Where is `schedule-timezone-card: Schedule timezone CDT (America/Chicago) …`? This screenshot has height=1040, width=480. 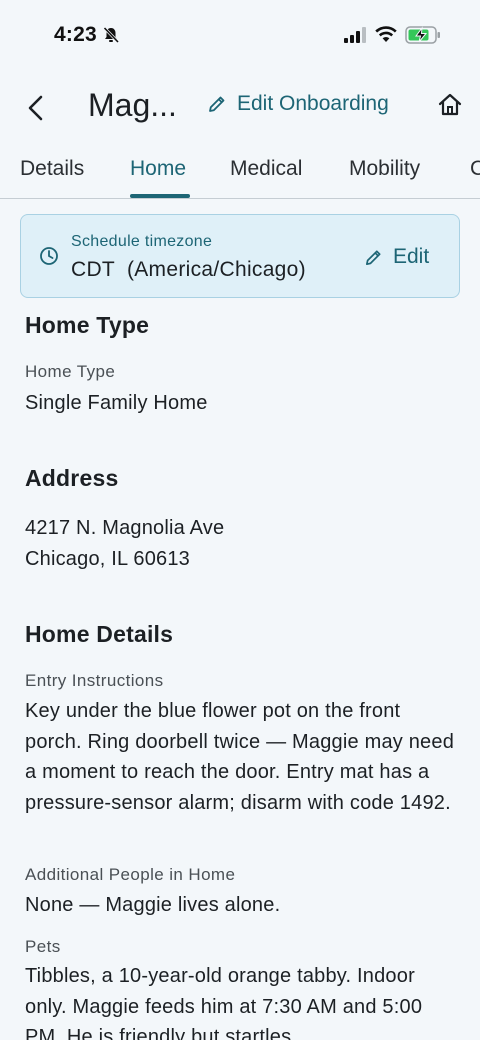 schedule-timezone-card: Schedule timezone CDT (America/Chicago) … is located at coordinates (240, 256).